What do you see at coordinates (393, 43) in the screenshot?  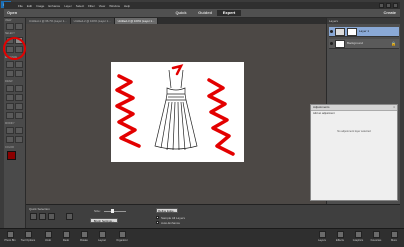 I see `lock-icon: 🔒` at bounding box center [393, 43].